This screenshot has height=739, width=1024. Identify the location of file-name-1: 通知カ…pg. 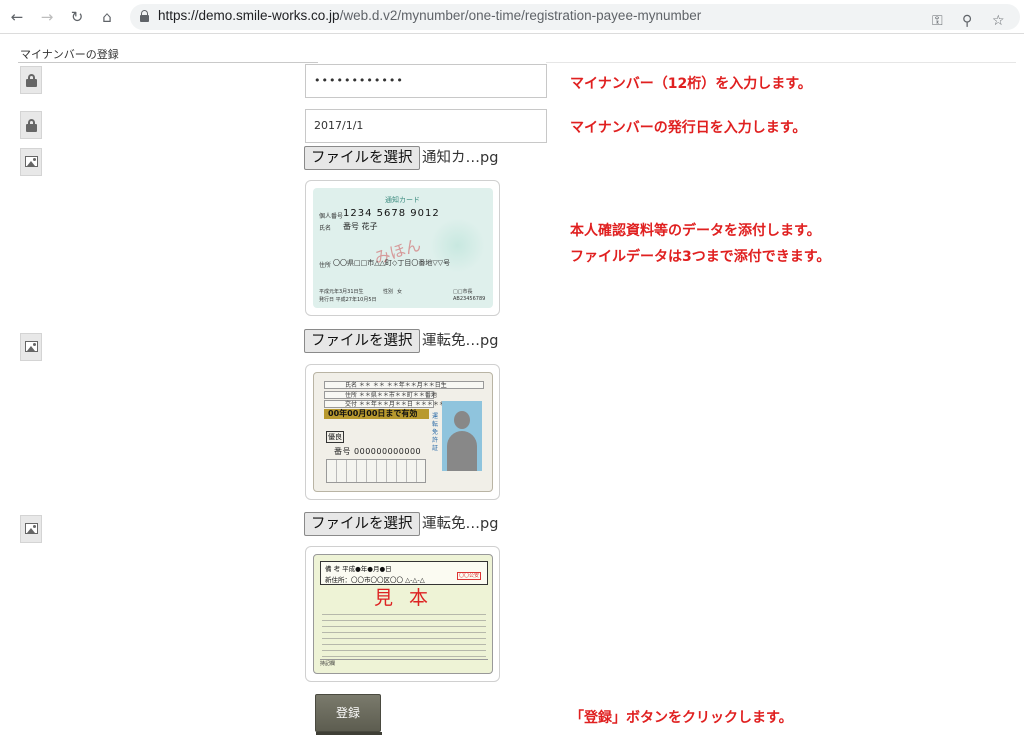
(460, 158).